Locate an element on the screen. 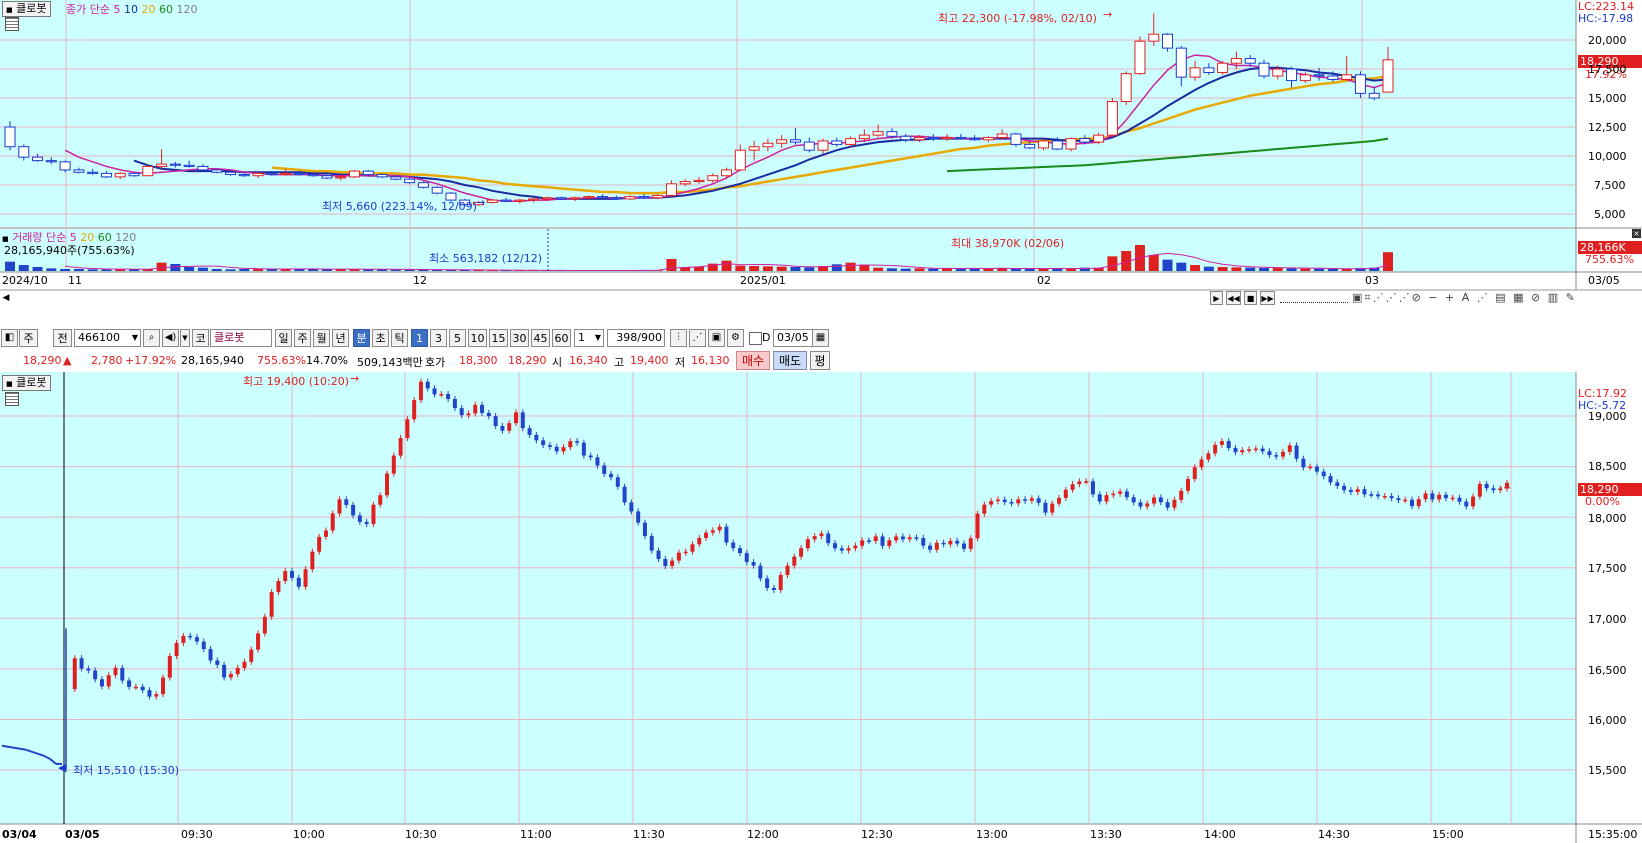 The width and height of the screenshot is (1642, 843). date-checkbox is located at coordinates (755, 338).